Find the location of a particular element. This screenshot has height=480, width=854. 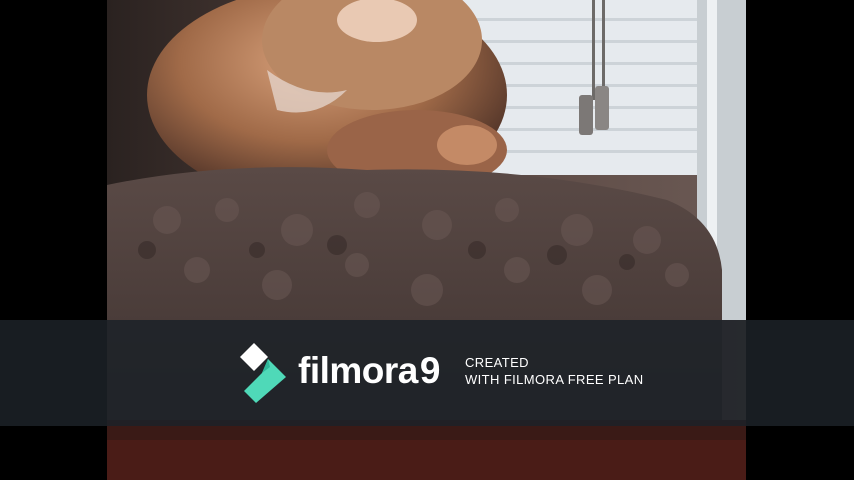

watermark-line-1: CREATED is located at coordinates (497, 362).